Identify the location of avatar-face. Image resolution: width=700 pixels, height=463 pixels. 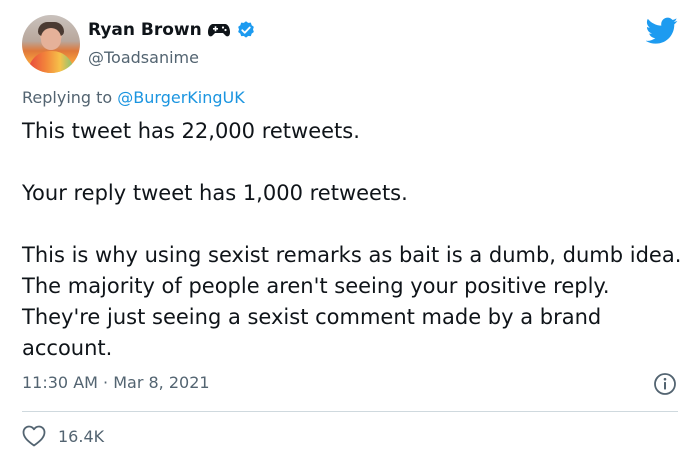
(51, 39).